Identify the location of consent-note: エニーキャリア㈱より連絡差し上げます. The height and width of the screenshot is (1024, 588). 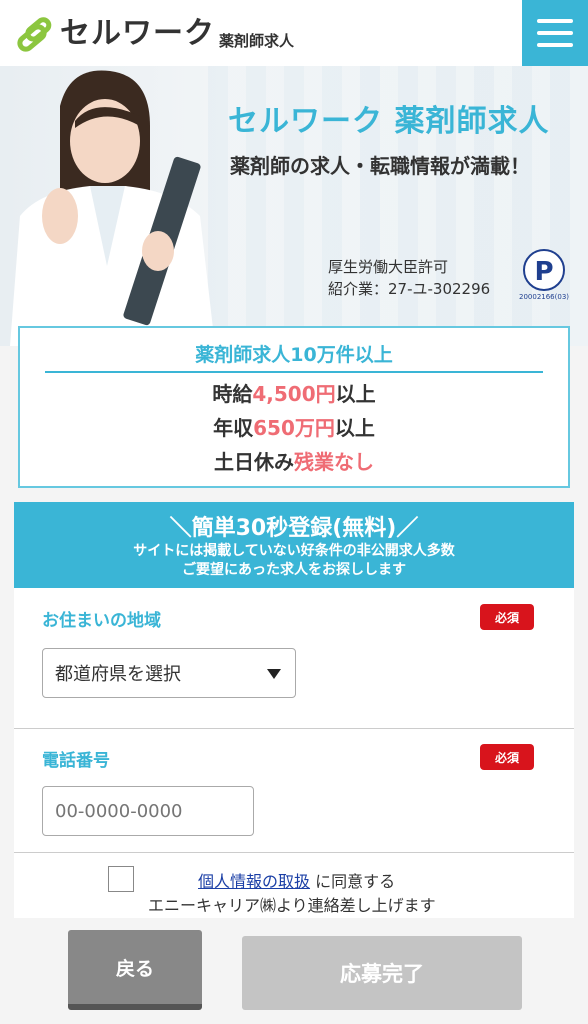
(292, 905).